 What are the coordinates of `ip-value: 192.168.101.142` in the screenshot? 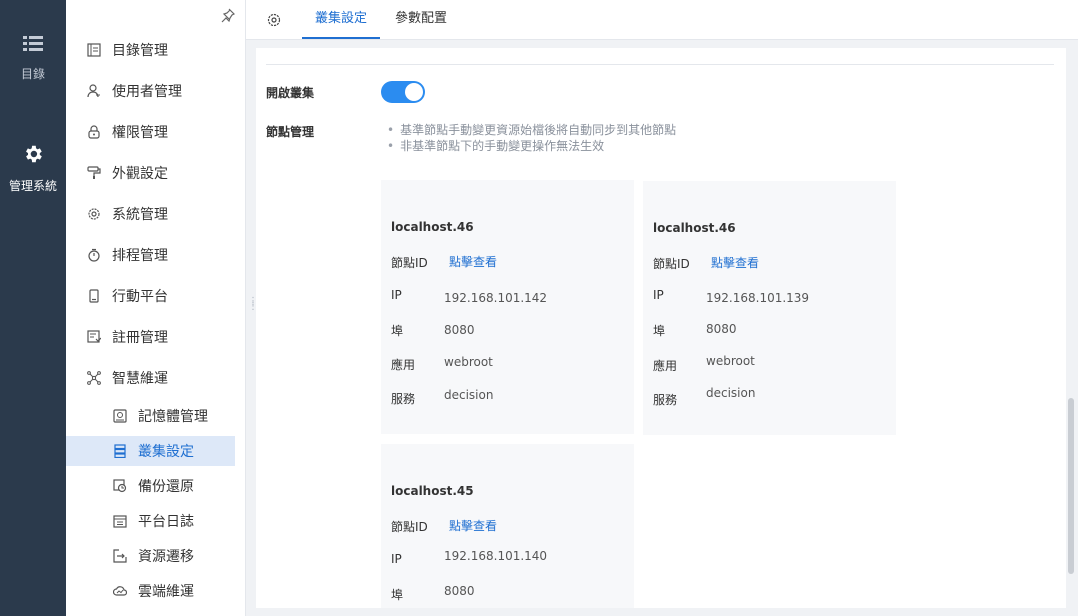 It's located at (496, 298).